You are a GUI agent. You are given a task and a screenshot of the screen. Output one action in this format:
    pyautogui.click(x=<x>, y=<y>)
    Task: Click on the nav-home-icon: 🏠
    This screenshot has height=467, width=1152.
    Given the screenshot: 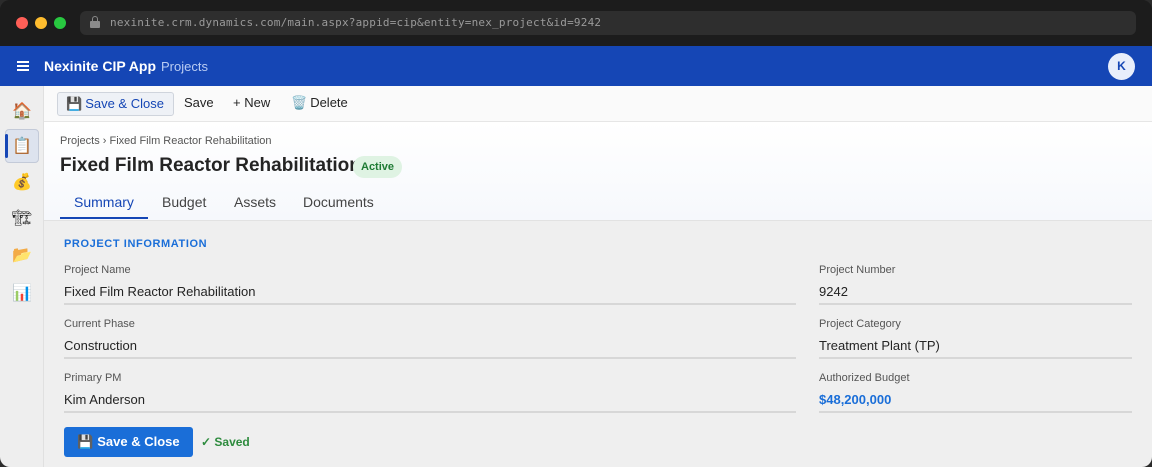 What is the action you would take?
    pyautogui.click(x=22, y=112)
    